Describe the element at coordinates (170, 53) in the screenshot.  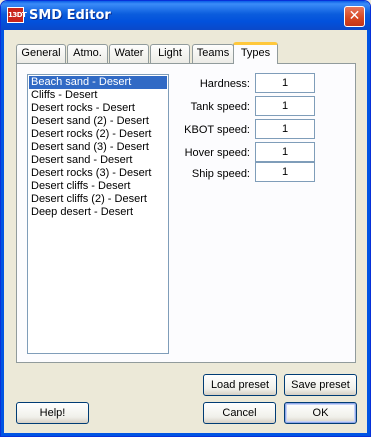
I see `tab-light: Light` at that location.